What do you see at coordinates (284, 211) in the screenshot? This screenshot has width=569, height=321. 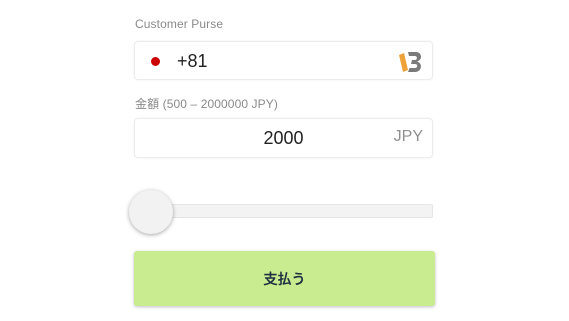 I see `amount-slider-track` at bounding box center [284, 211].